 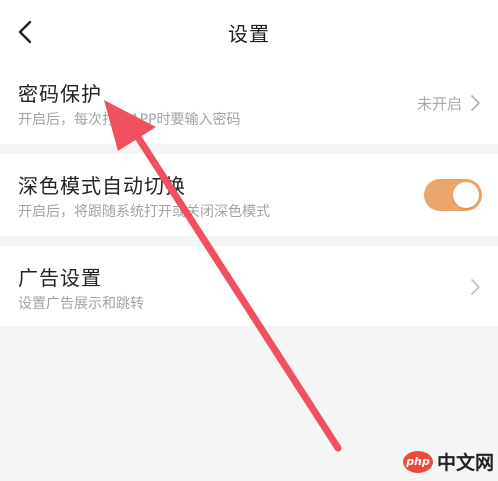 I want to click on setting-title: 深色模式自动切换, so click(x=102, y=186).